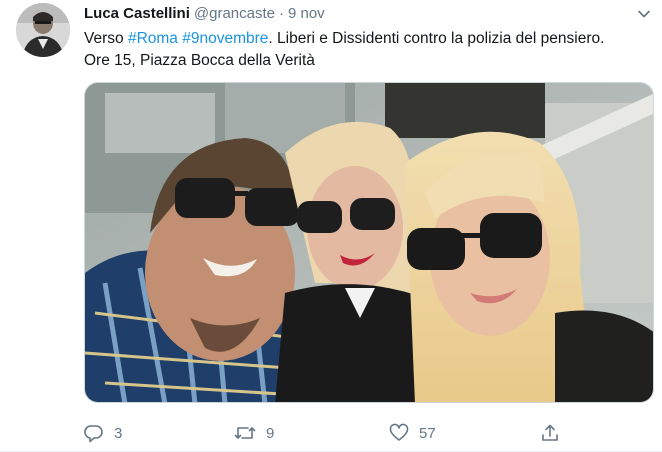 The width and height of the screenshot is (662, 452). What do you see at coordinates (118, 433) in the screenshot?
I see `reply-count: 3` at bounding box center [118, 433].